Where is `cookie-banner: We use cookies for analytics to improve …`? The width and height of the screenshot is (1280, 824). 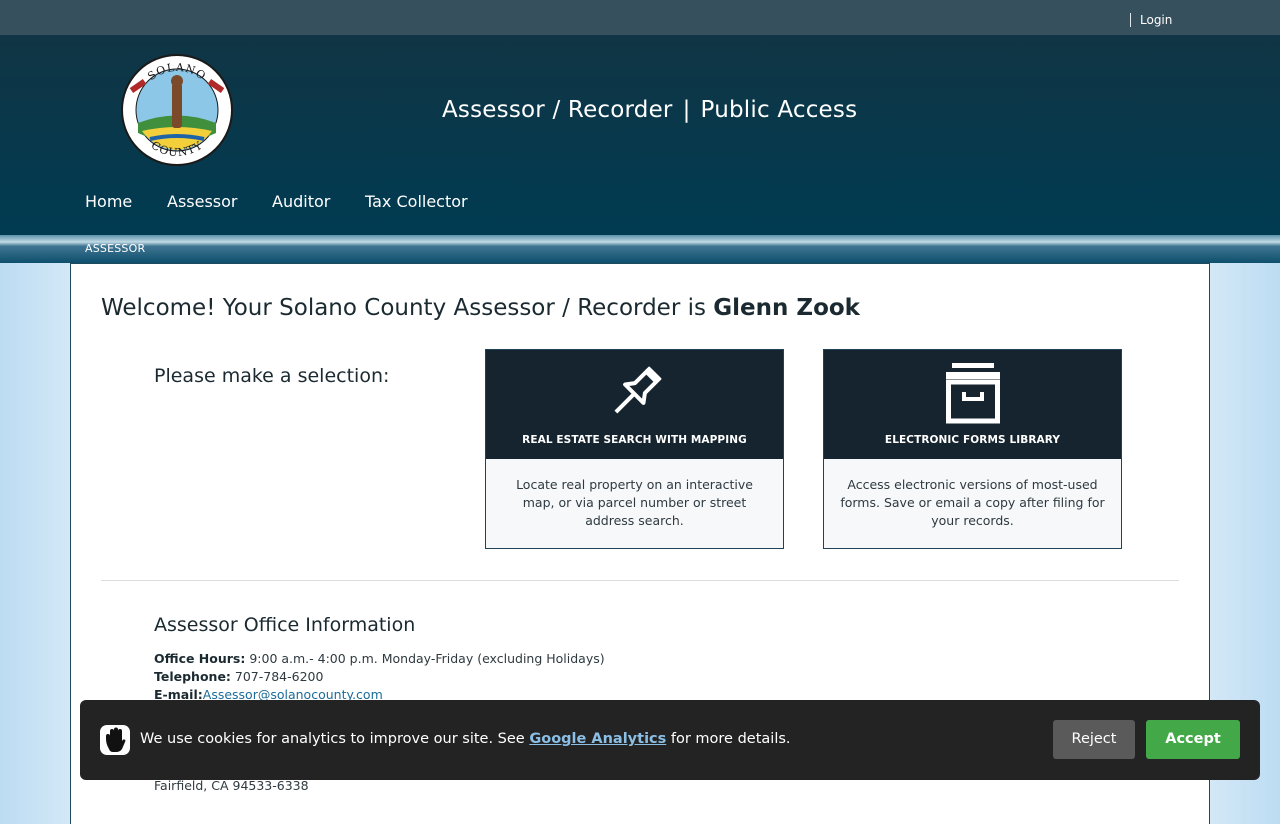
cookie-banner: We use cookies for analytics to improve … is located at coordinates (670, 740).